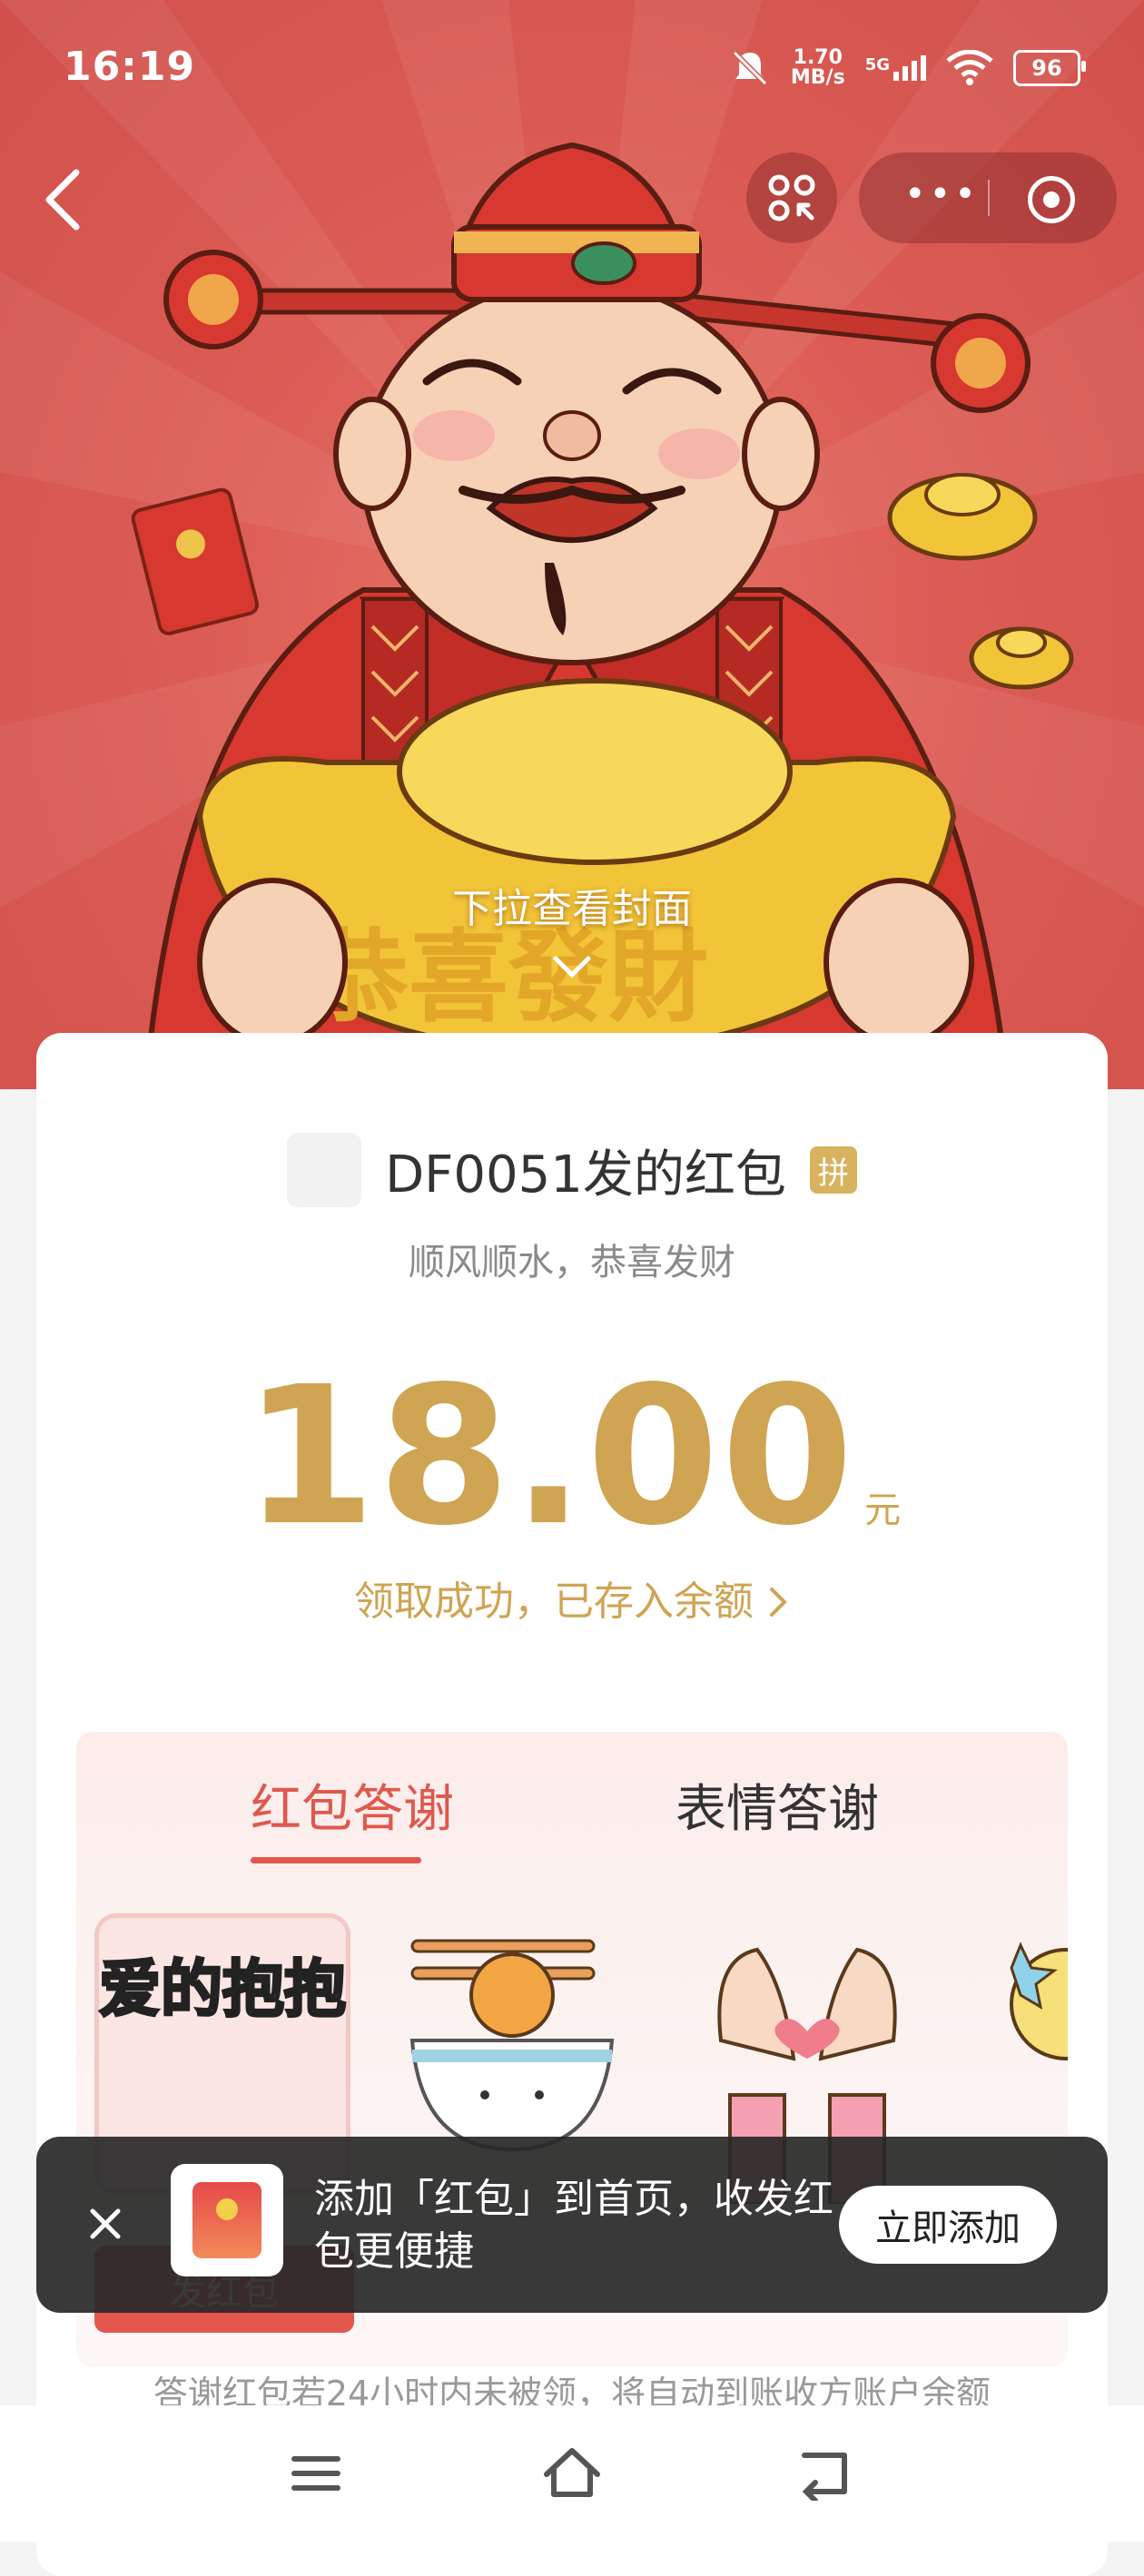  Describe the element at coordinates (572, 72) in the screenshot. I see `status-bar: 16:19 1.70 MB/s 5G 96` at that location.